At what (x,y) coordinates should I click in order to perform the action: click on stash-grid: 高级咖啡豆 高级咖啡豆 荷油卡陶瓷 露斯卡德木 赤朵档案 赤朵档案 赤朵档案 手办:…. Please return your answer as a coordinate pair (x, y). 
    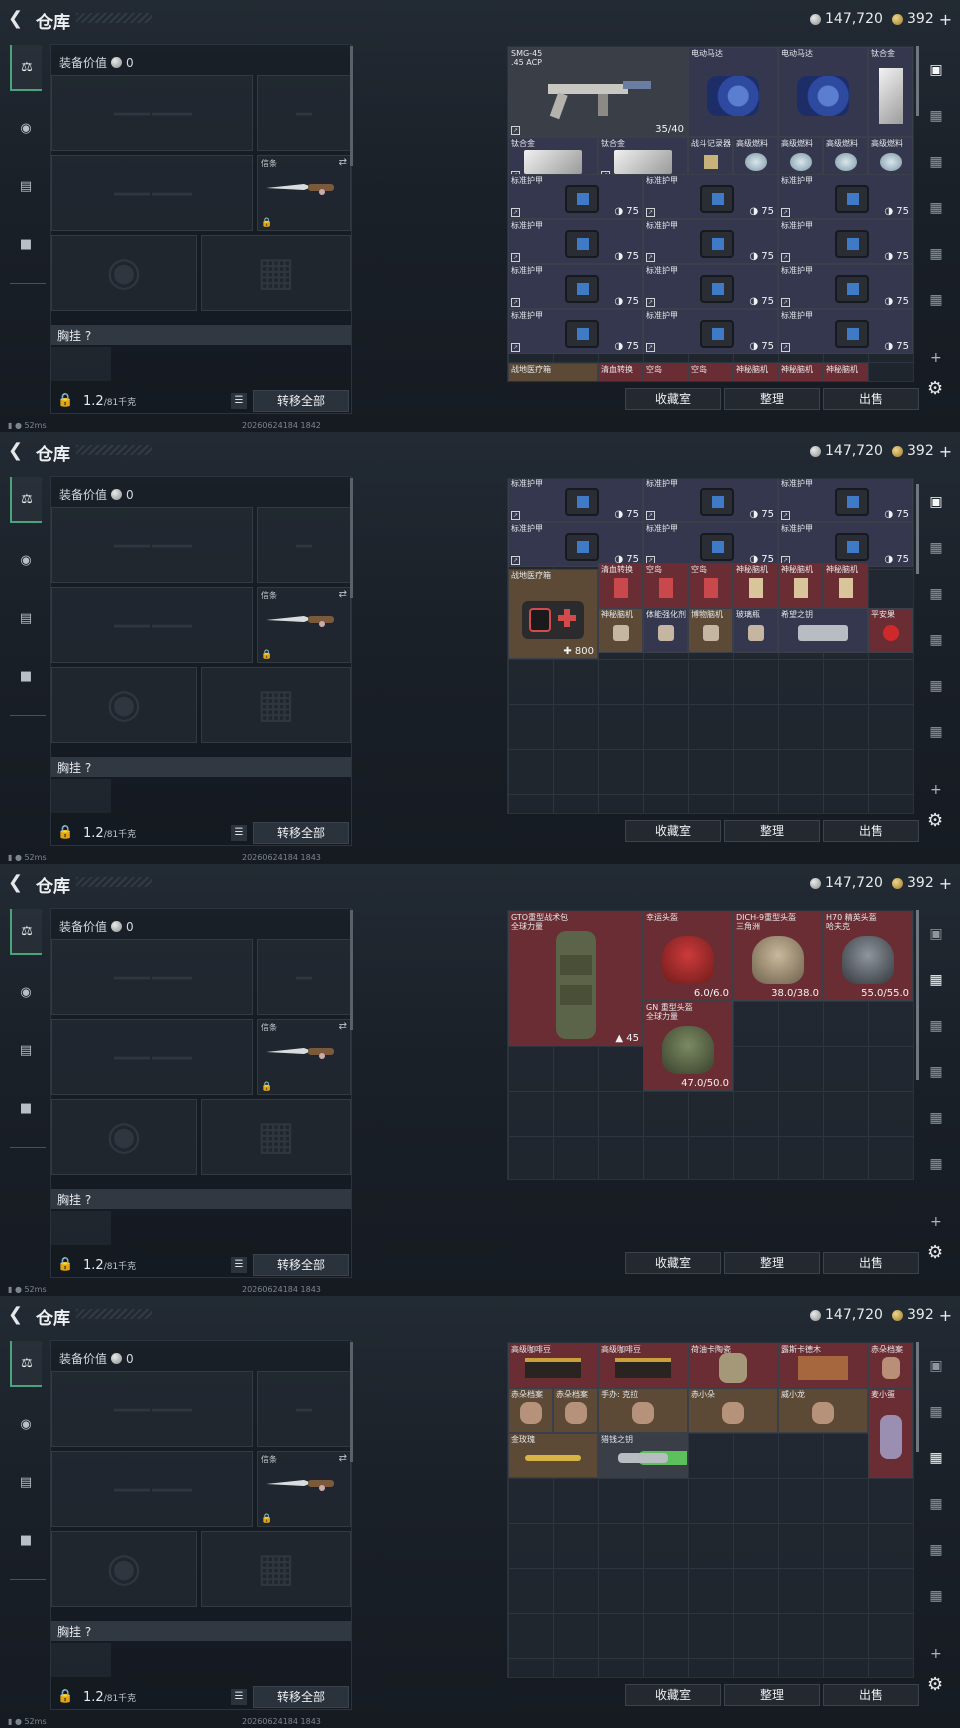
    Looking at the image, I should click on (710, 1510).